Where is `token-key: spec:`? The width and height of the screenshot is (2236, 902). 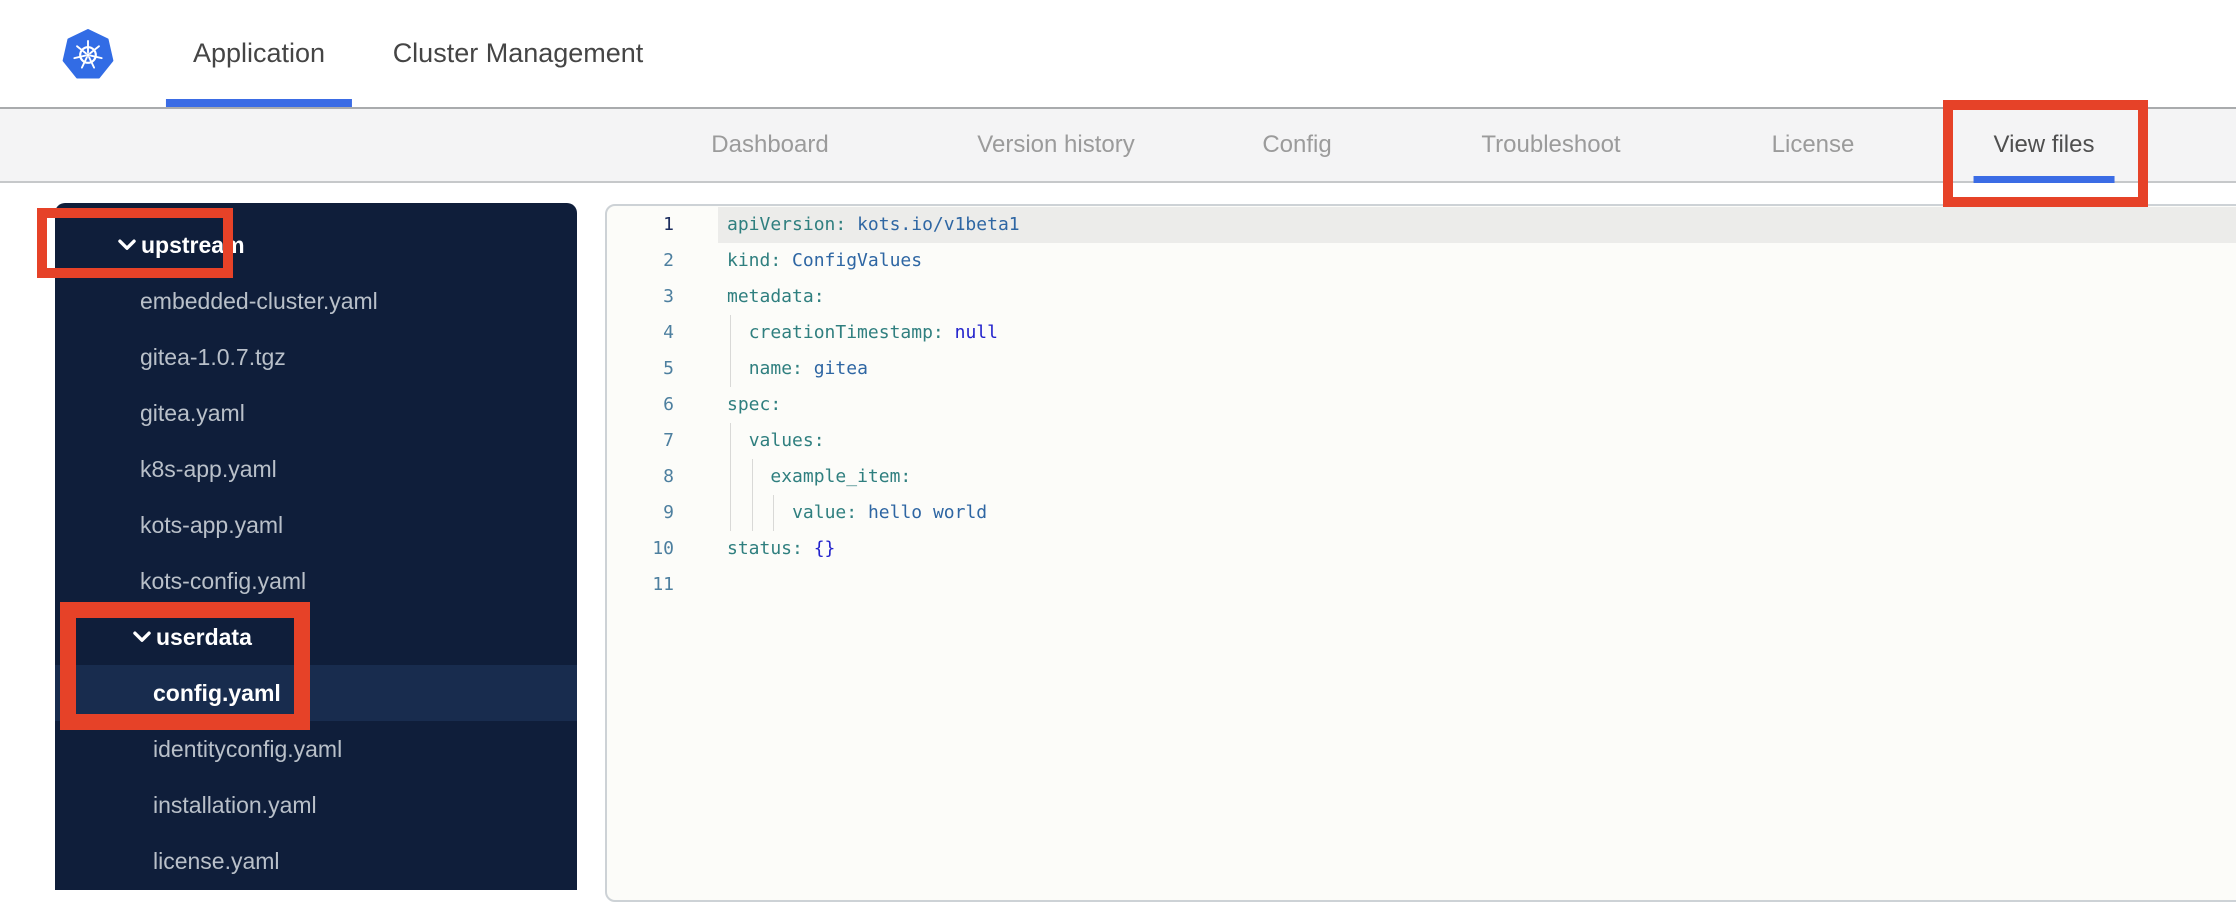 token-key: spec: is located at coordinates (754, 404).